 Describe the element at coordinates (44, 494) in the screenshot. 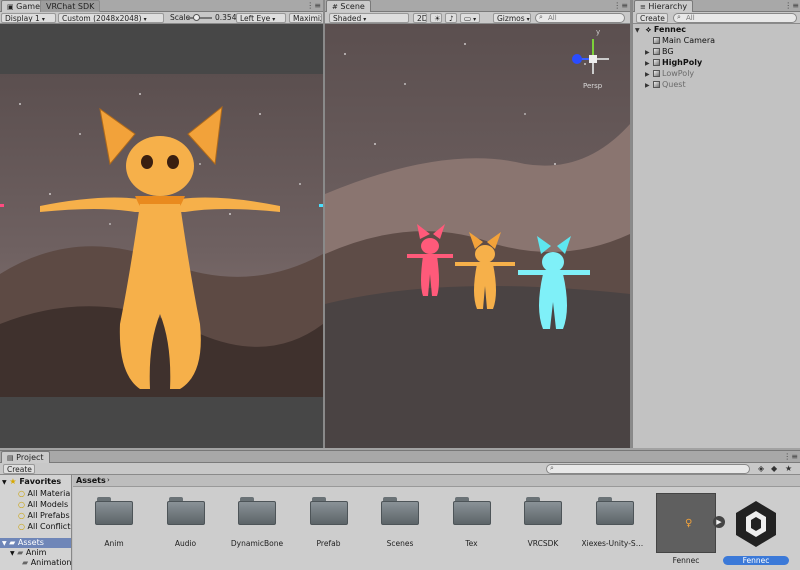

I see `favorite-item: ○ All Materials` at that location.